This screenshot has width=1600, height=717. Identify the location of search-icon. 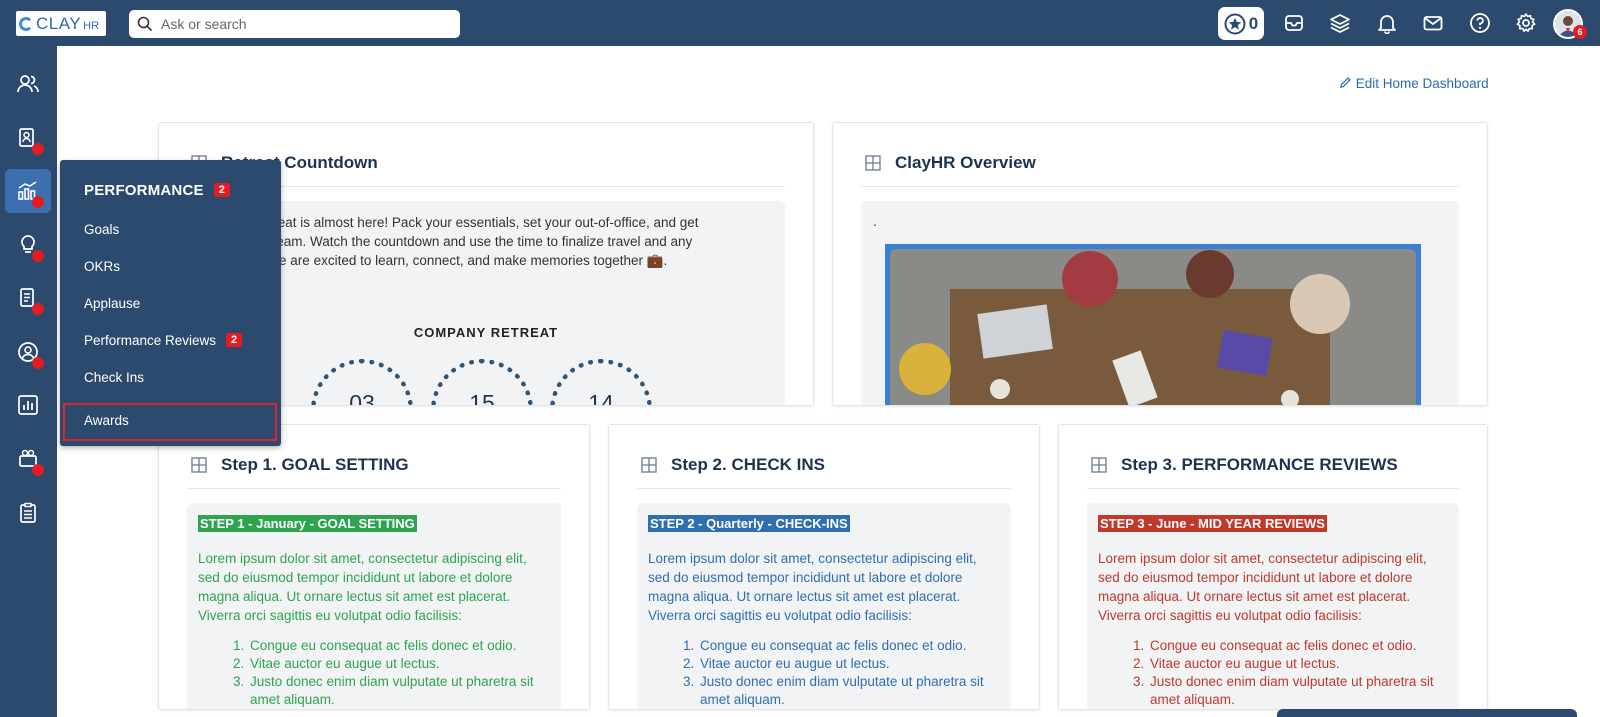
(145, 24).